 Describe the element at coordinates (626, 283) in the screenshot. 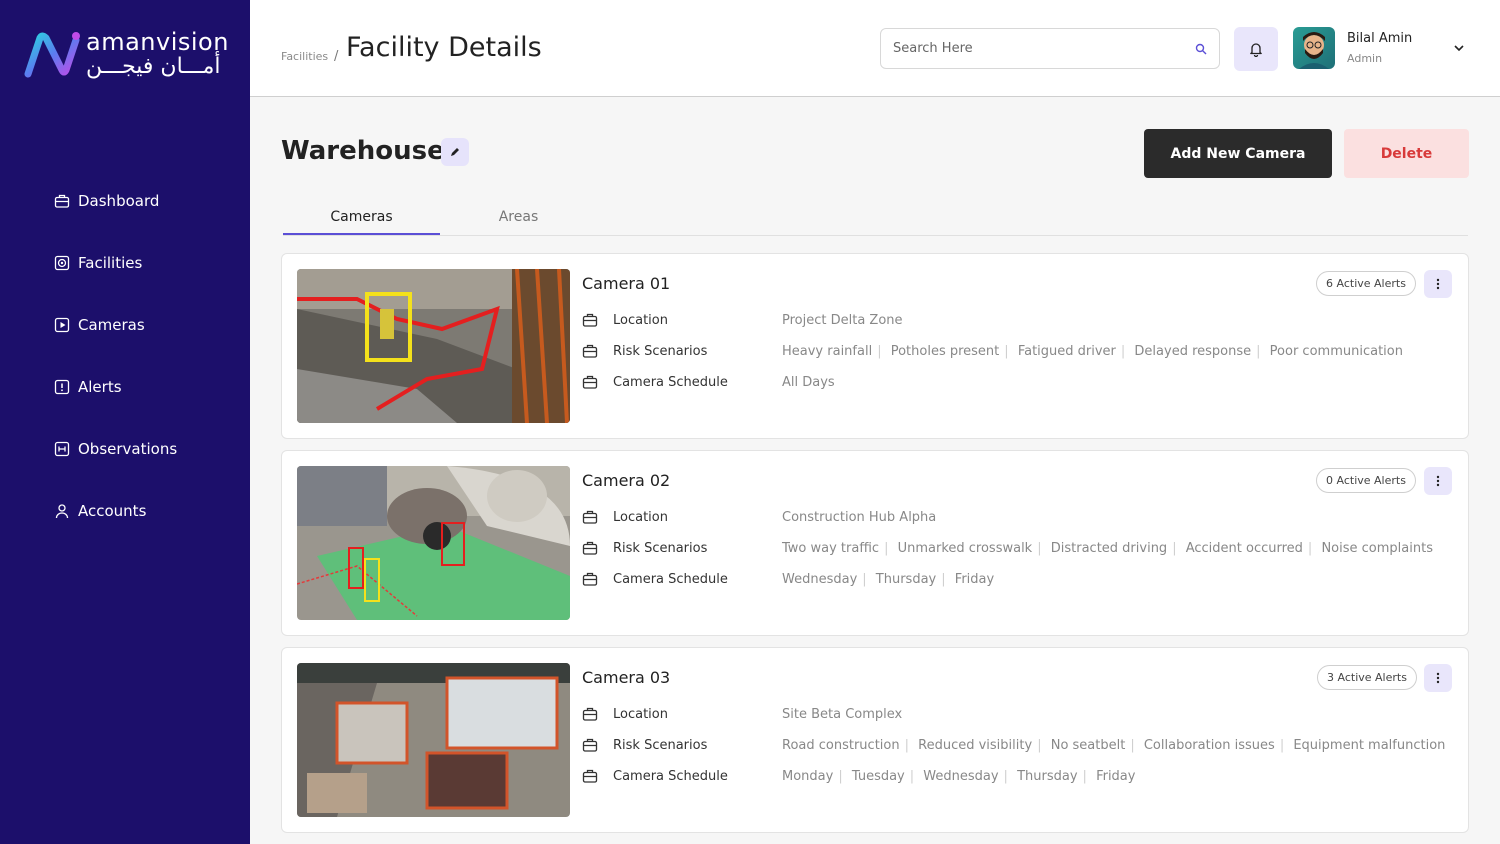

I see `camera-title: Camera 01` at that location.